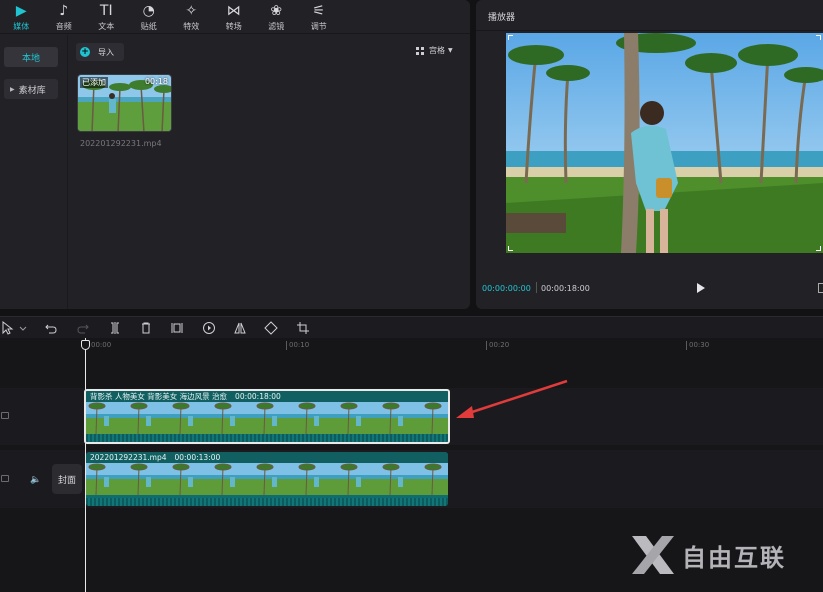 The width and height of the screenshot is (823, 592). I want to click on tab-effects: ✧ 特效, so click(191, 17).